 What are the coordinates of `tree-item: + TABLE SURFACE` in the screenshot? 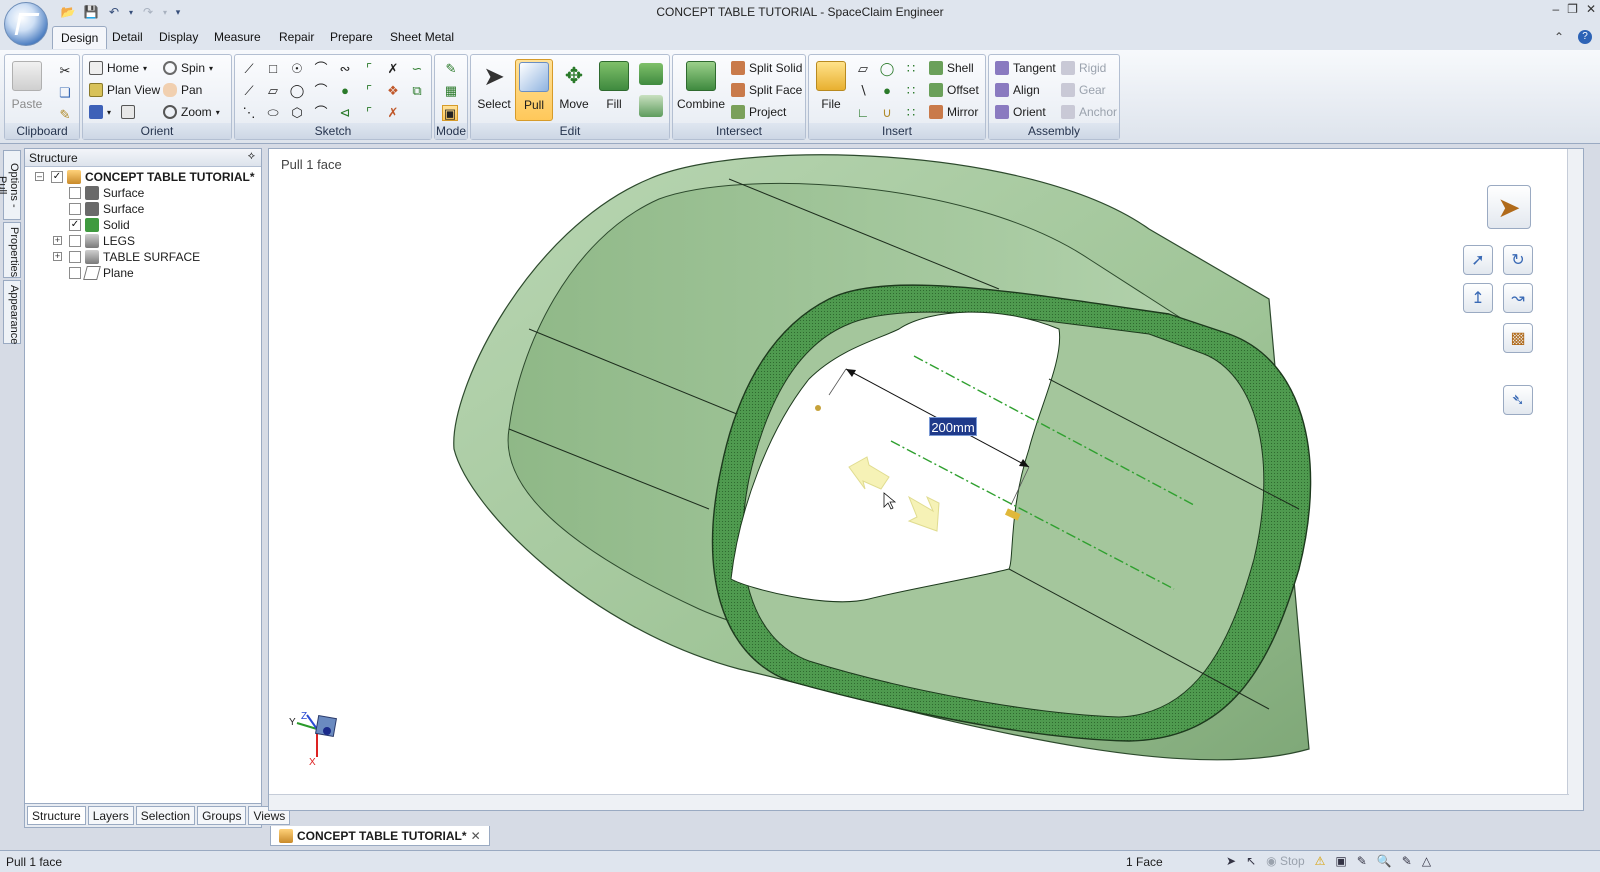 It's located at (143, 257).